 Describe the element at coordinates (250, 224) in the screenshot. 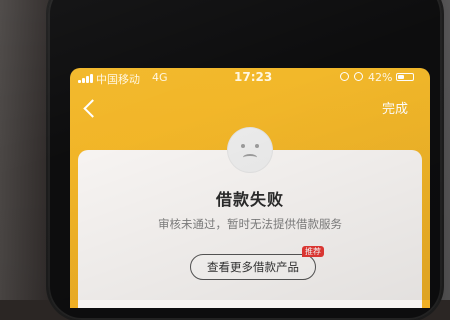

I see `result-message: 审核未通过，暂时无法提供借款服务` at that location.